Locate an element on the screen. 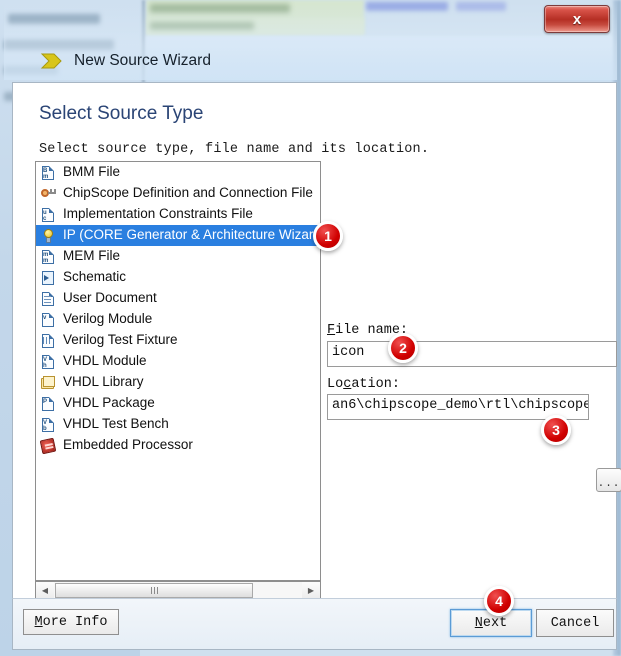 The width and height of the screenshot is (621, 656). source-type-item: Vb VHDL Test Bench is located at coordinates (178, 424).